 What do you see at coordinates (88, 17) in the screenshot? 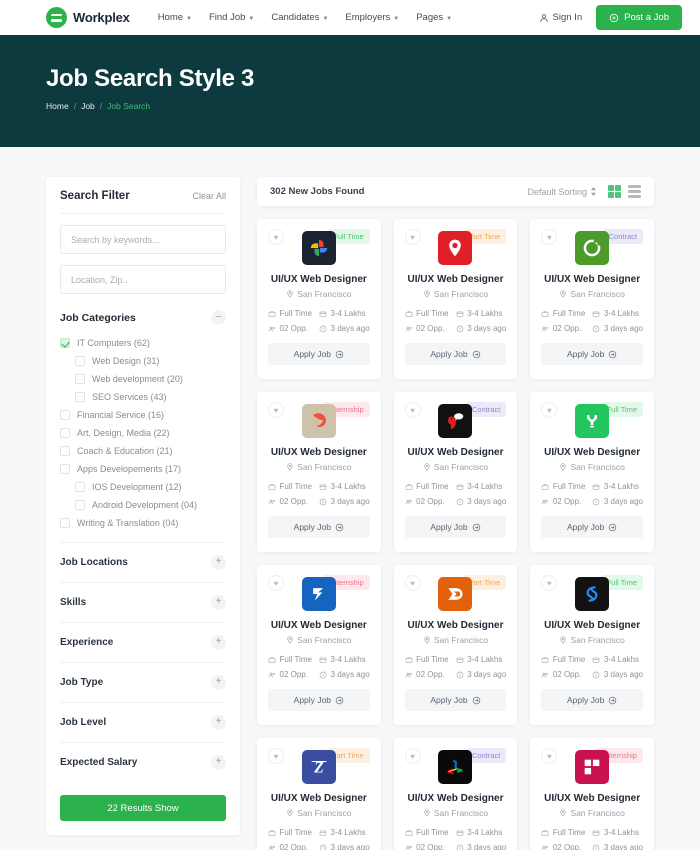
I see `brand-logo: Workplex` at bounding box center [88, 17].